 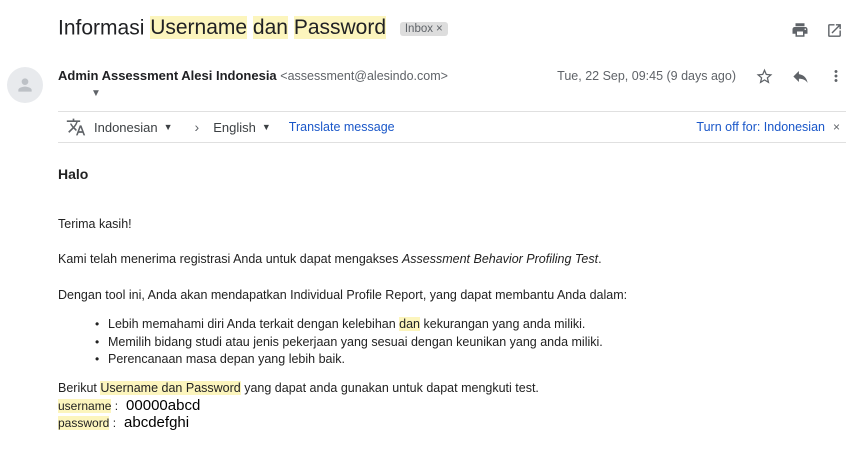 I want to click on thanks-text: Terima kasih!, so click(x=95, y=224).